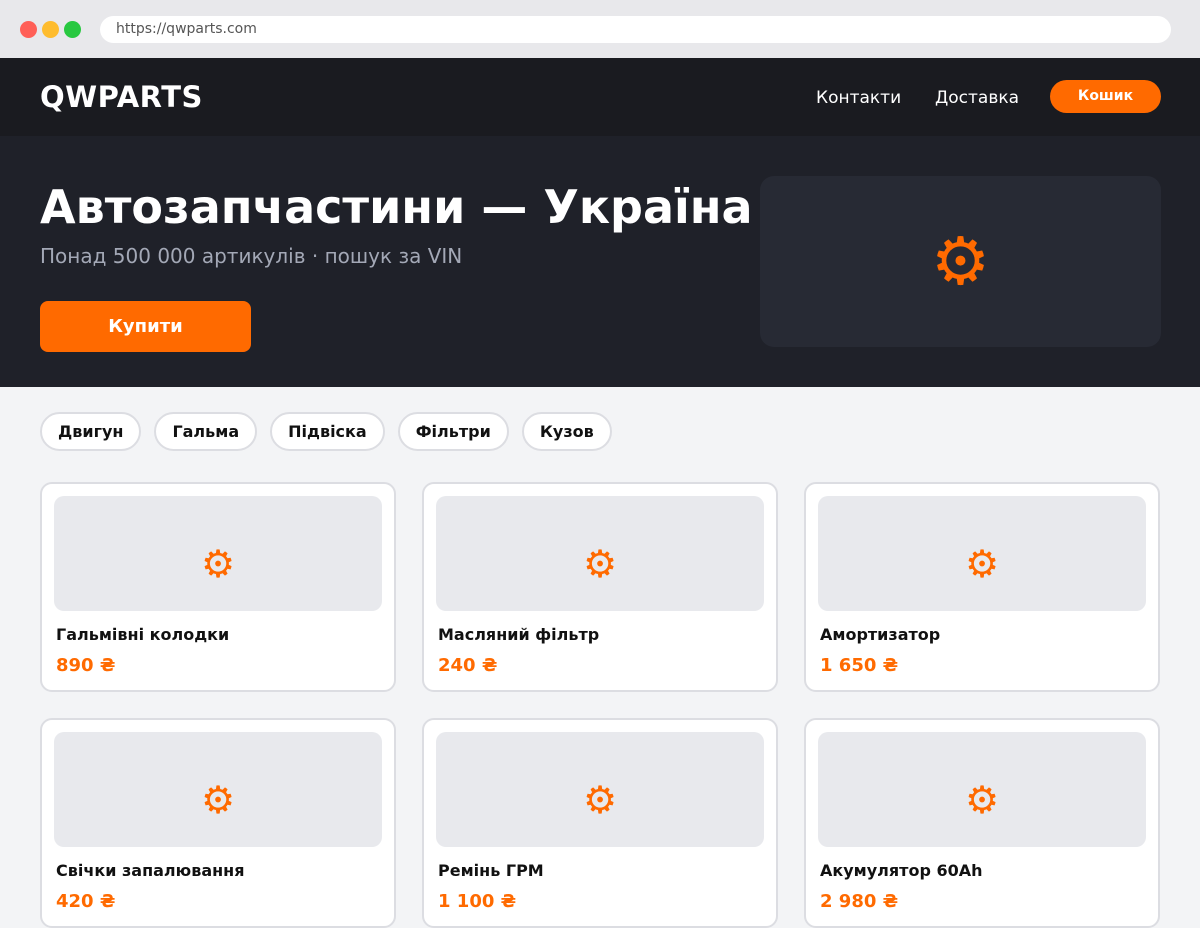  Describe the element at coordinates (72, 29) in the screenshot. I see `maximize-window-button` at that location.